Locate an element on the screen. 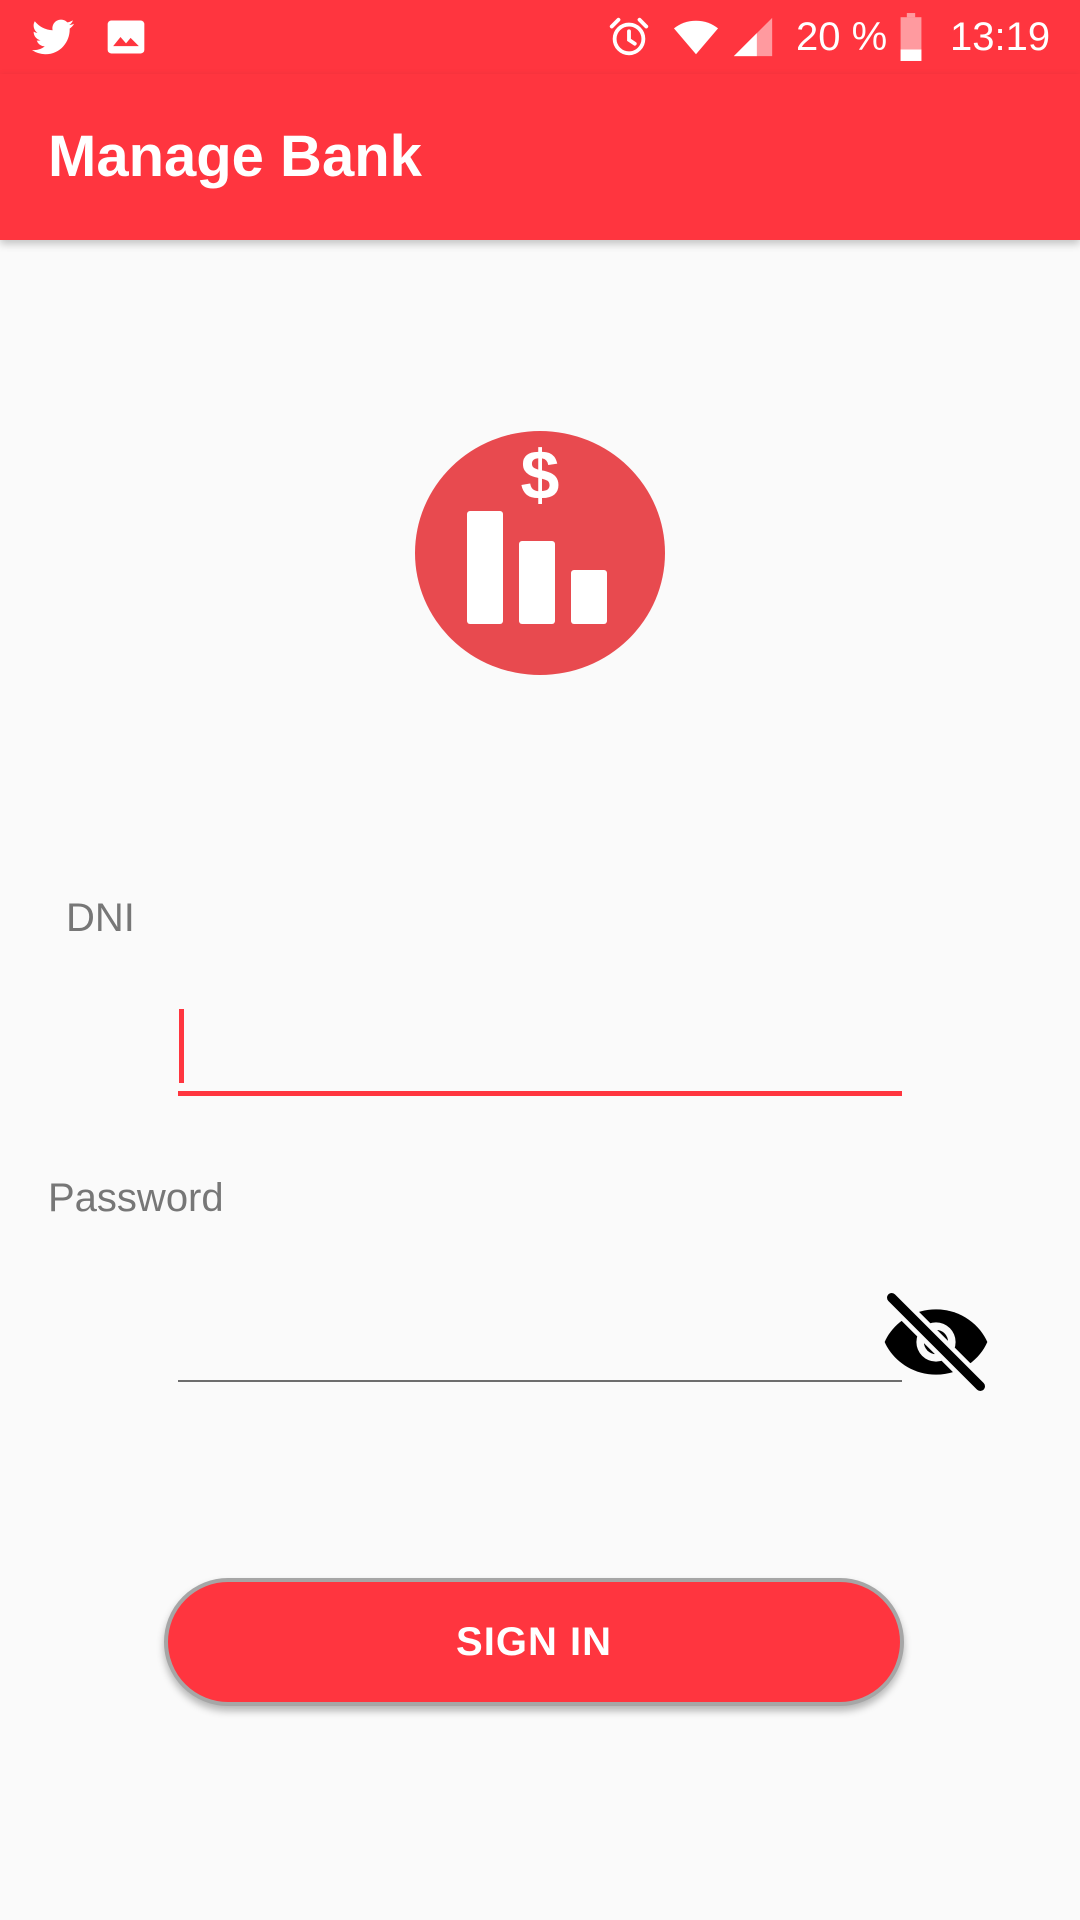  password-label: Password is located at coordinates (136, 1198).